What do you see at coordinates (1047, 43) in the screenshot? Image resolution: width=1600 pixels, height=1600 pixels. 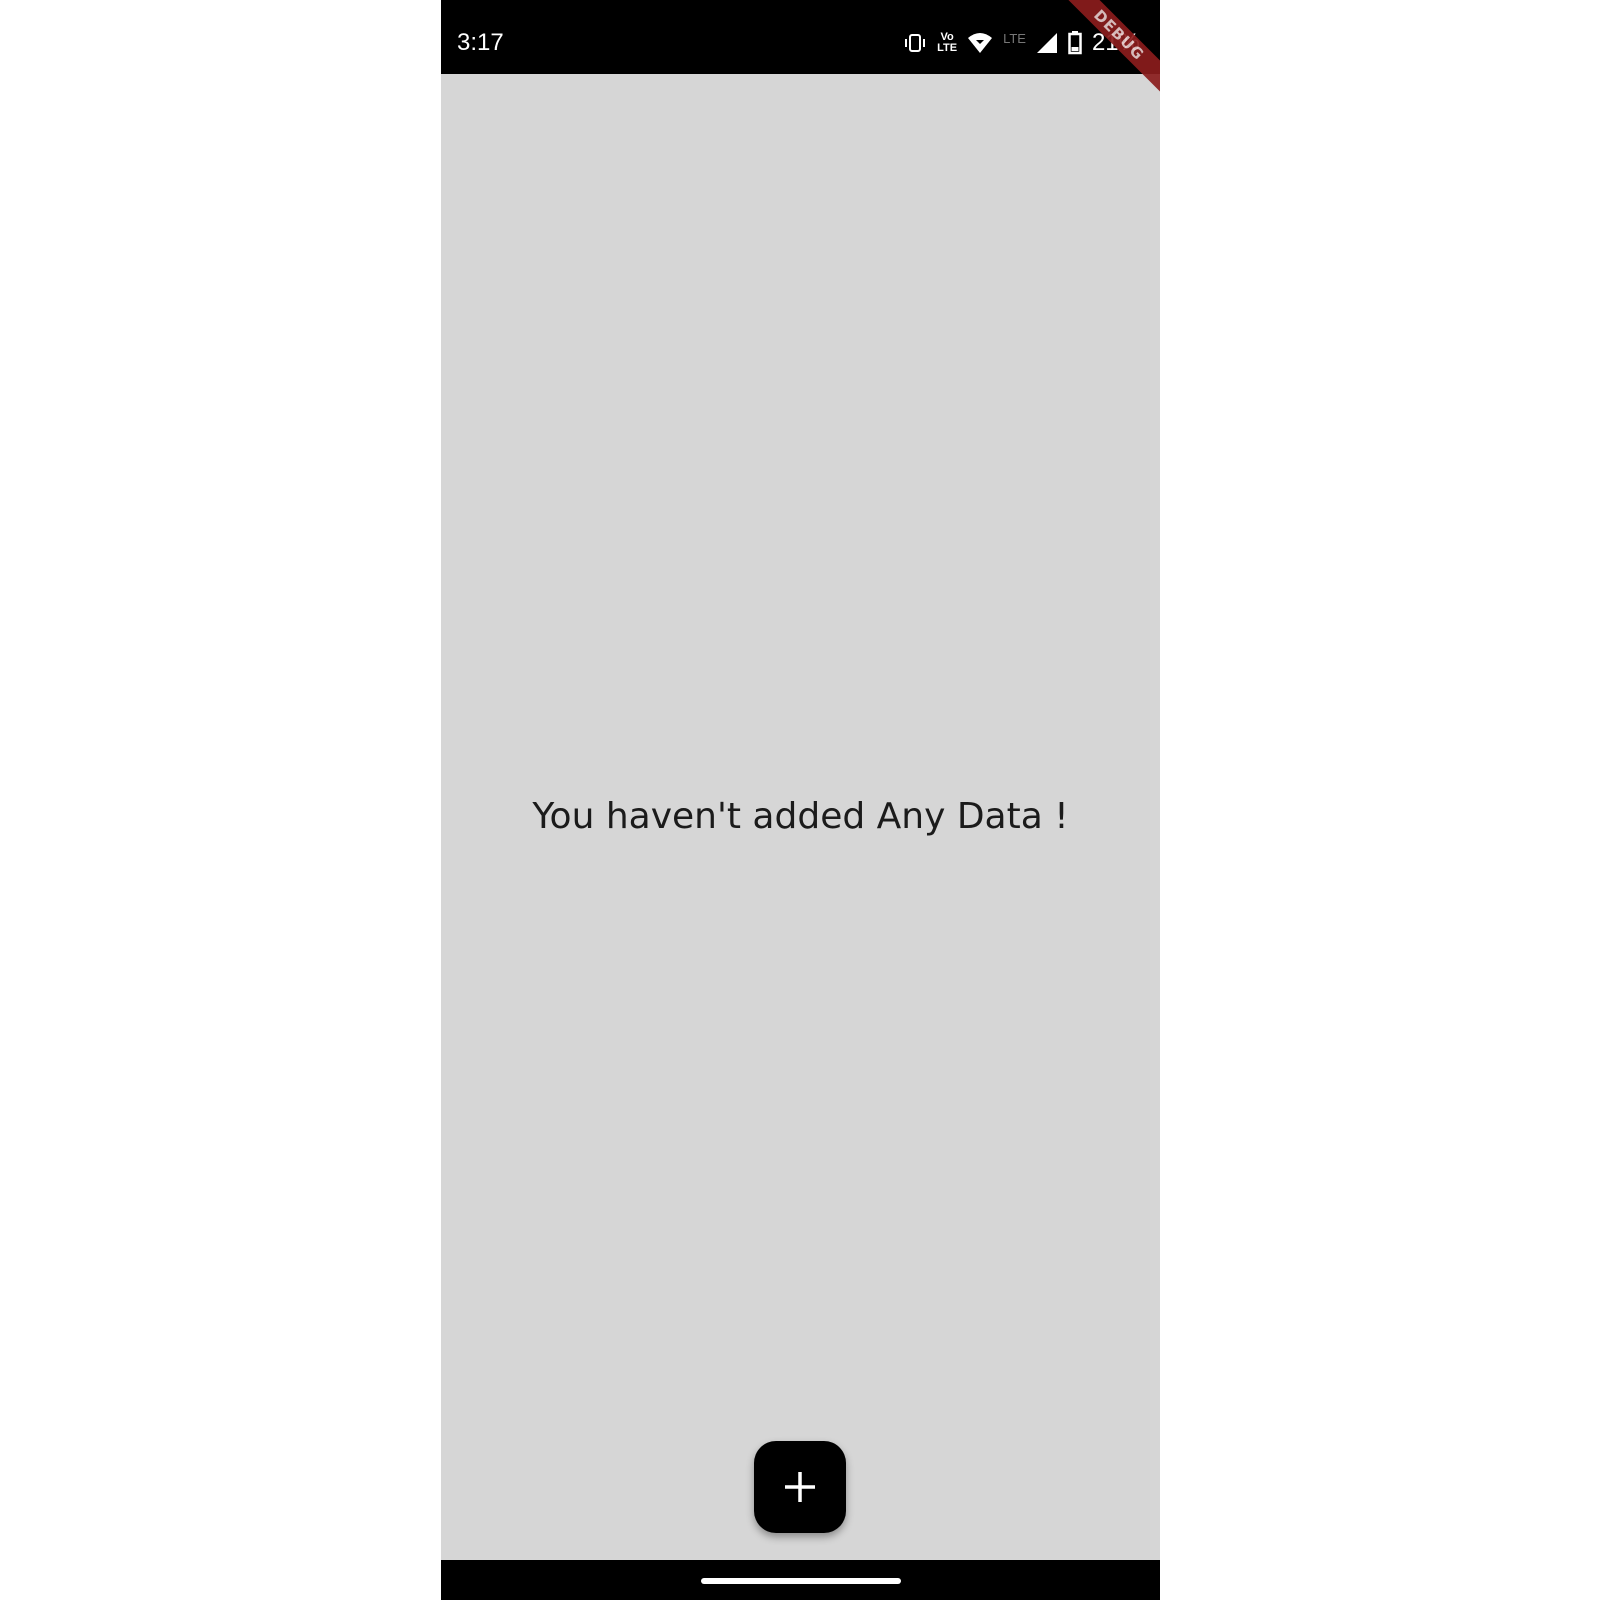 I see `cell-signal-icon` at bounding box center [1047, 43].